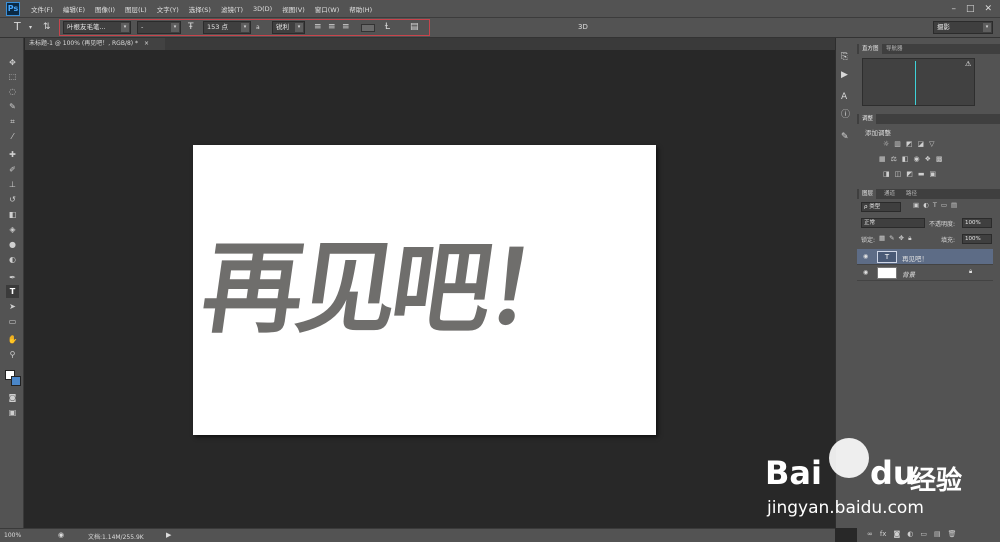  I want to click on shape-tool-icon: ▭, so click(12, 321).